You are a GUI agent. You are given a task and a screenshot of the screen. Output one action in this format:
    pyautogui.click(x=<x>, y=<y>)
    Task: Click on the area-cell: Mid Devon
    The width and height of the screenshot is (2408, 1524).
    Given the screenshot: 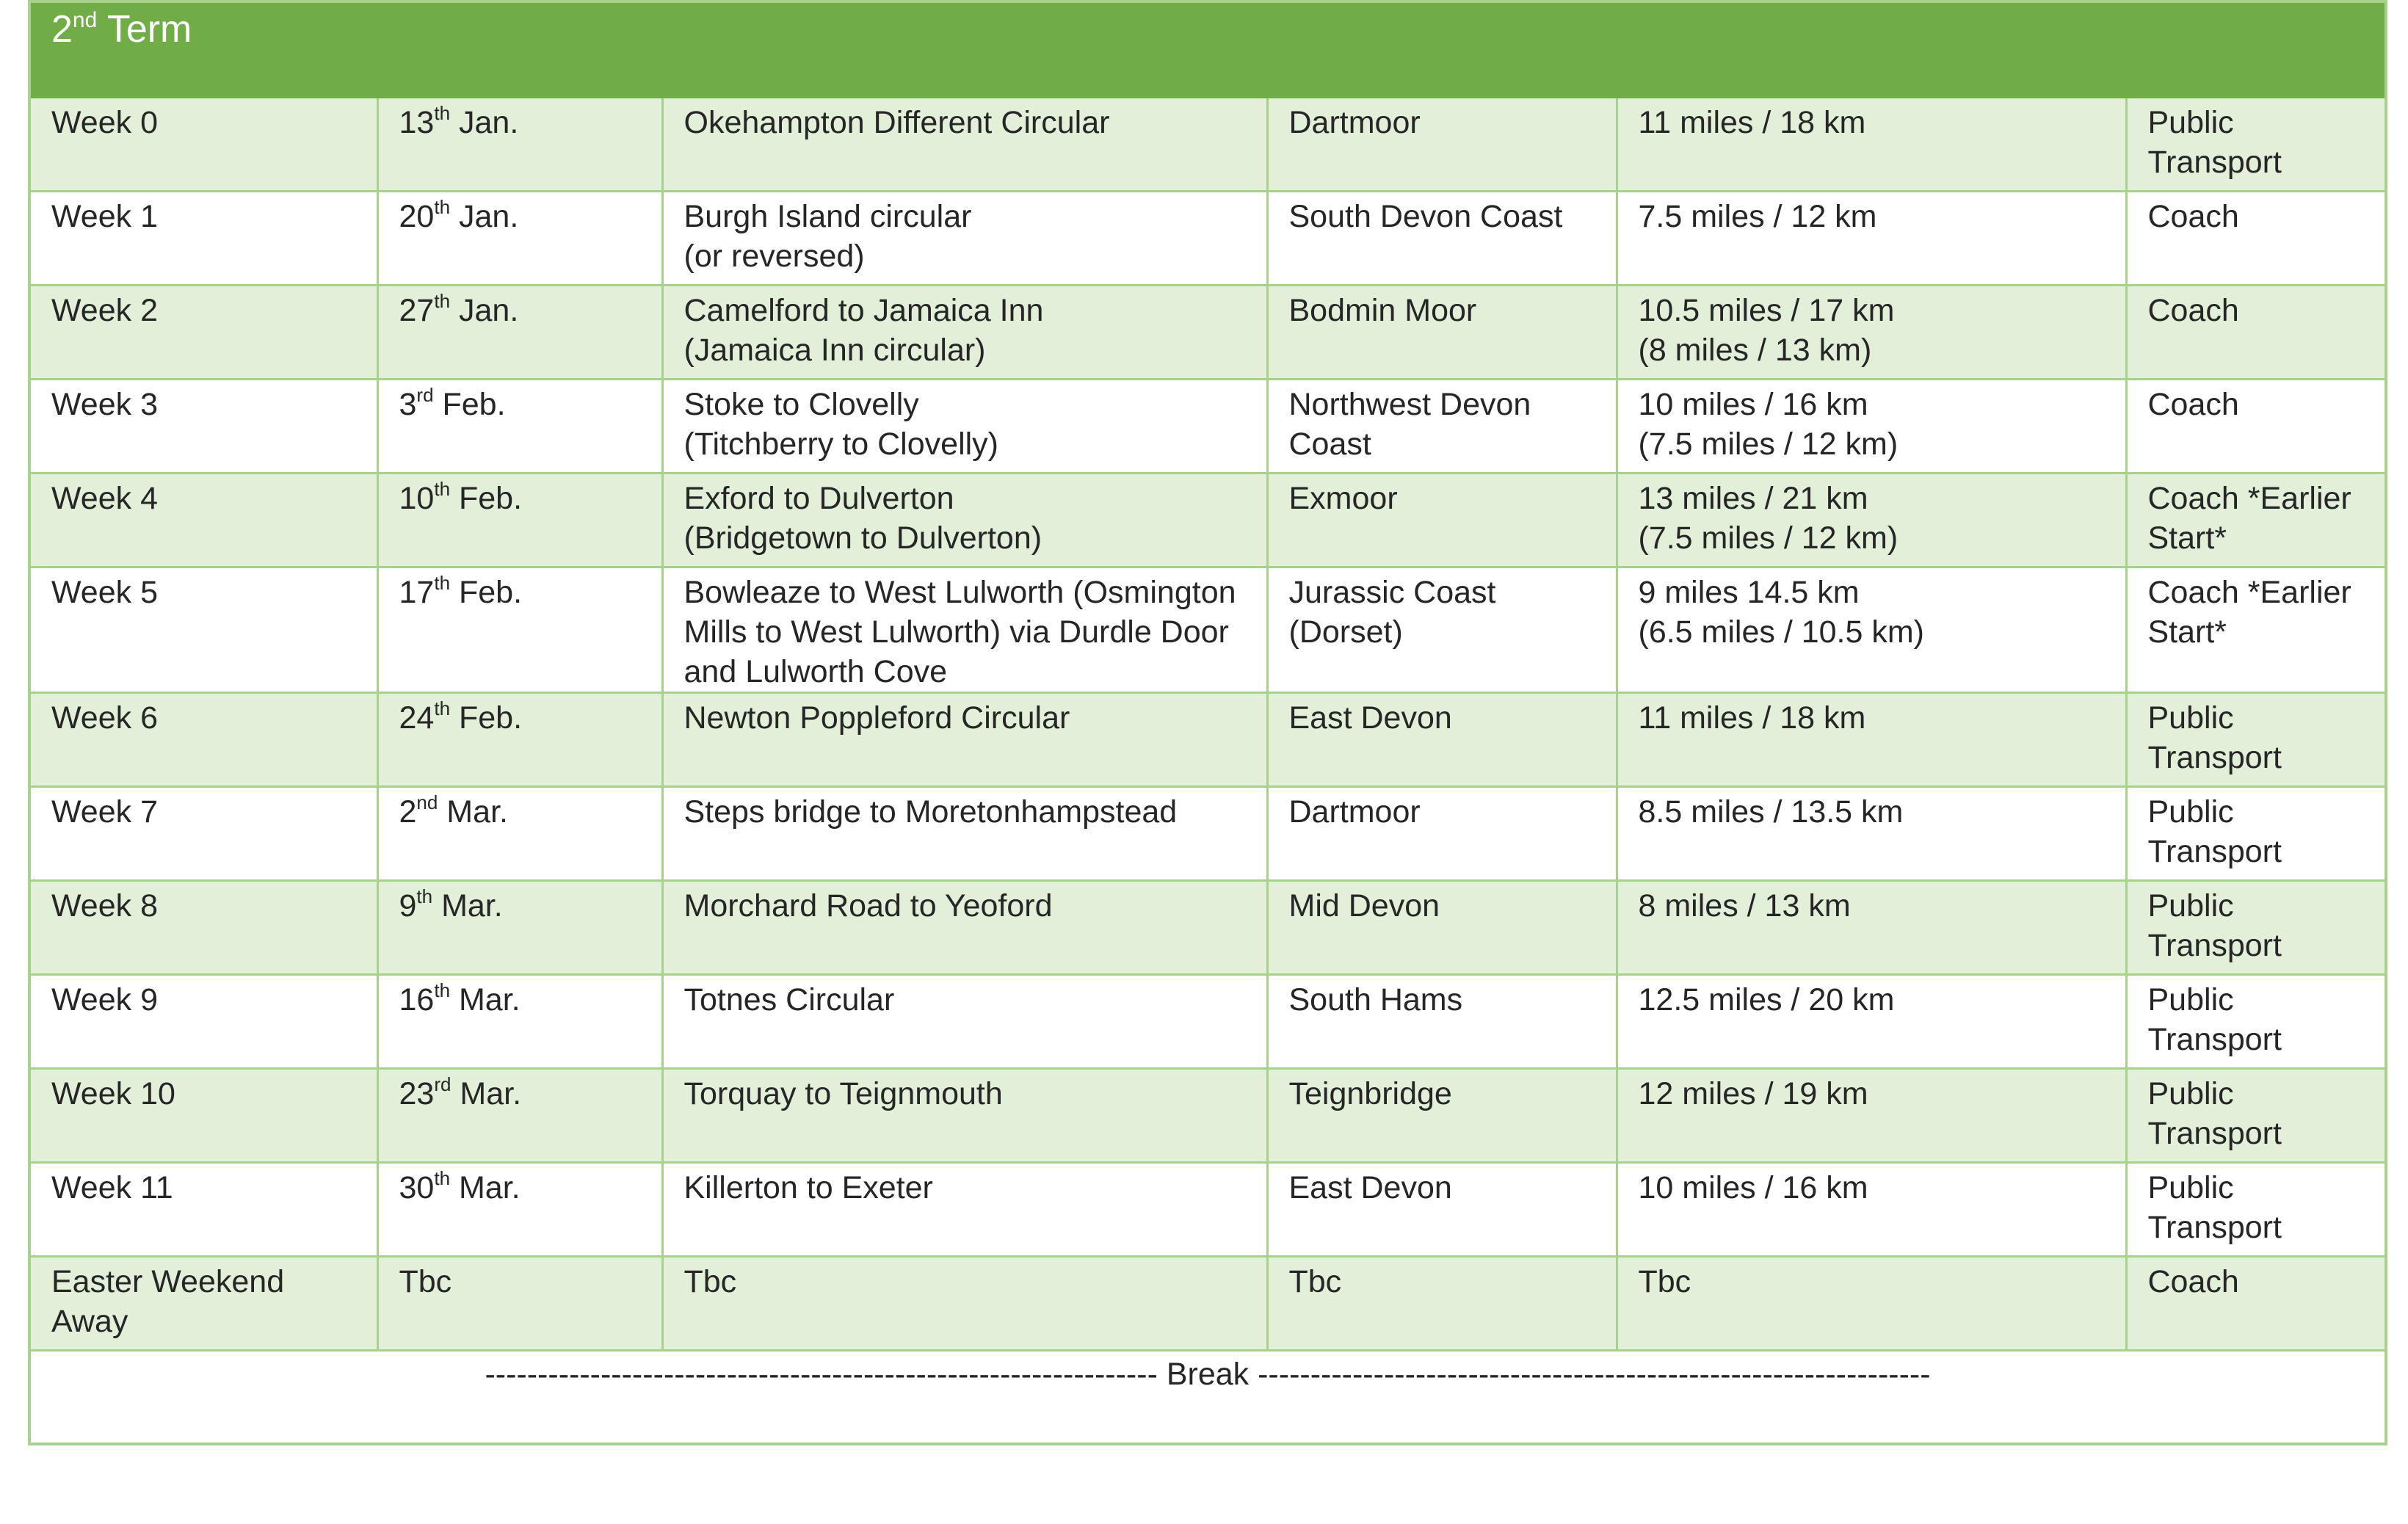 What is the action you would take?
    pyautogui.click(x=1442, y=927)
    